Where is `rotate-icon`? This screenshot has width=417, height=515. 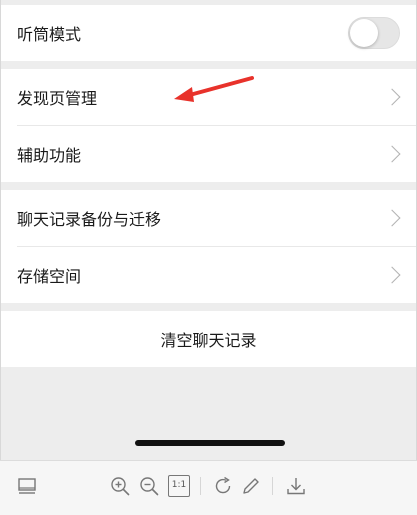
rotate-icon is located at coordinates (223, 486).